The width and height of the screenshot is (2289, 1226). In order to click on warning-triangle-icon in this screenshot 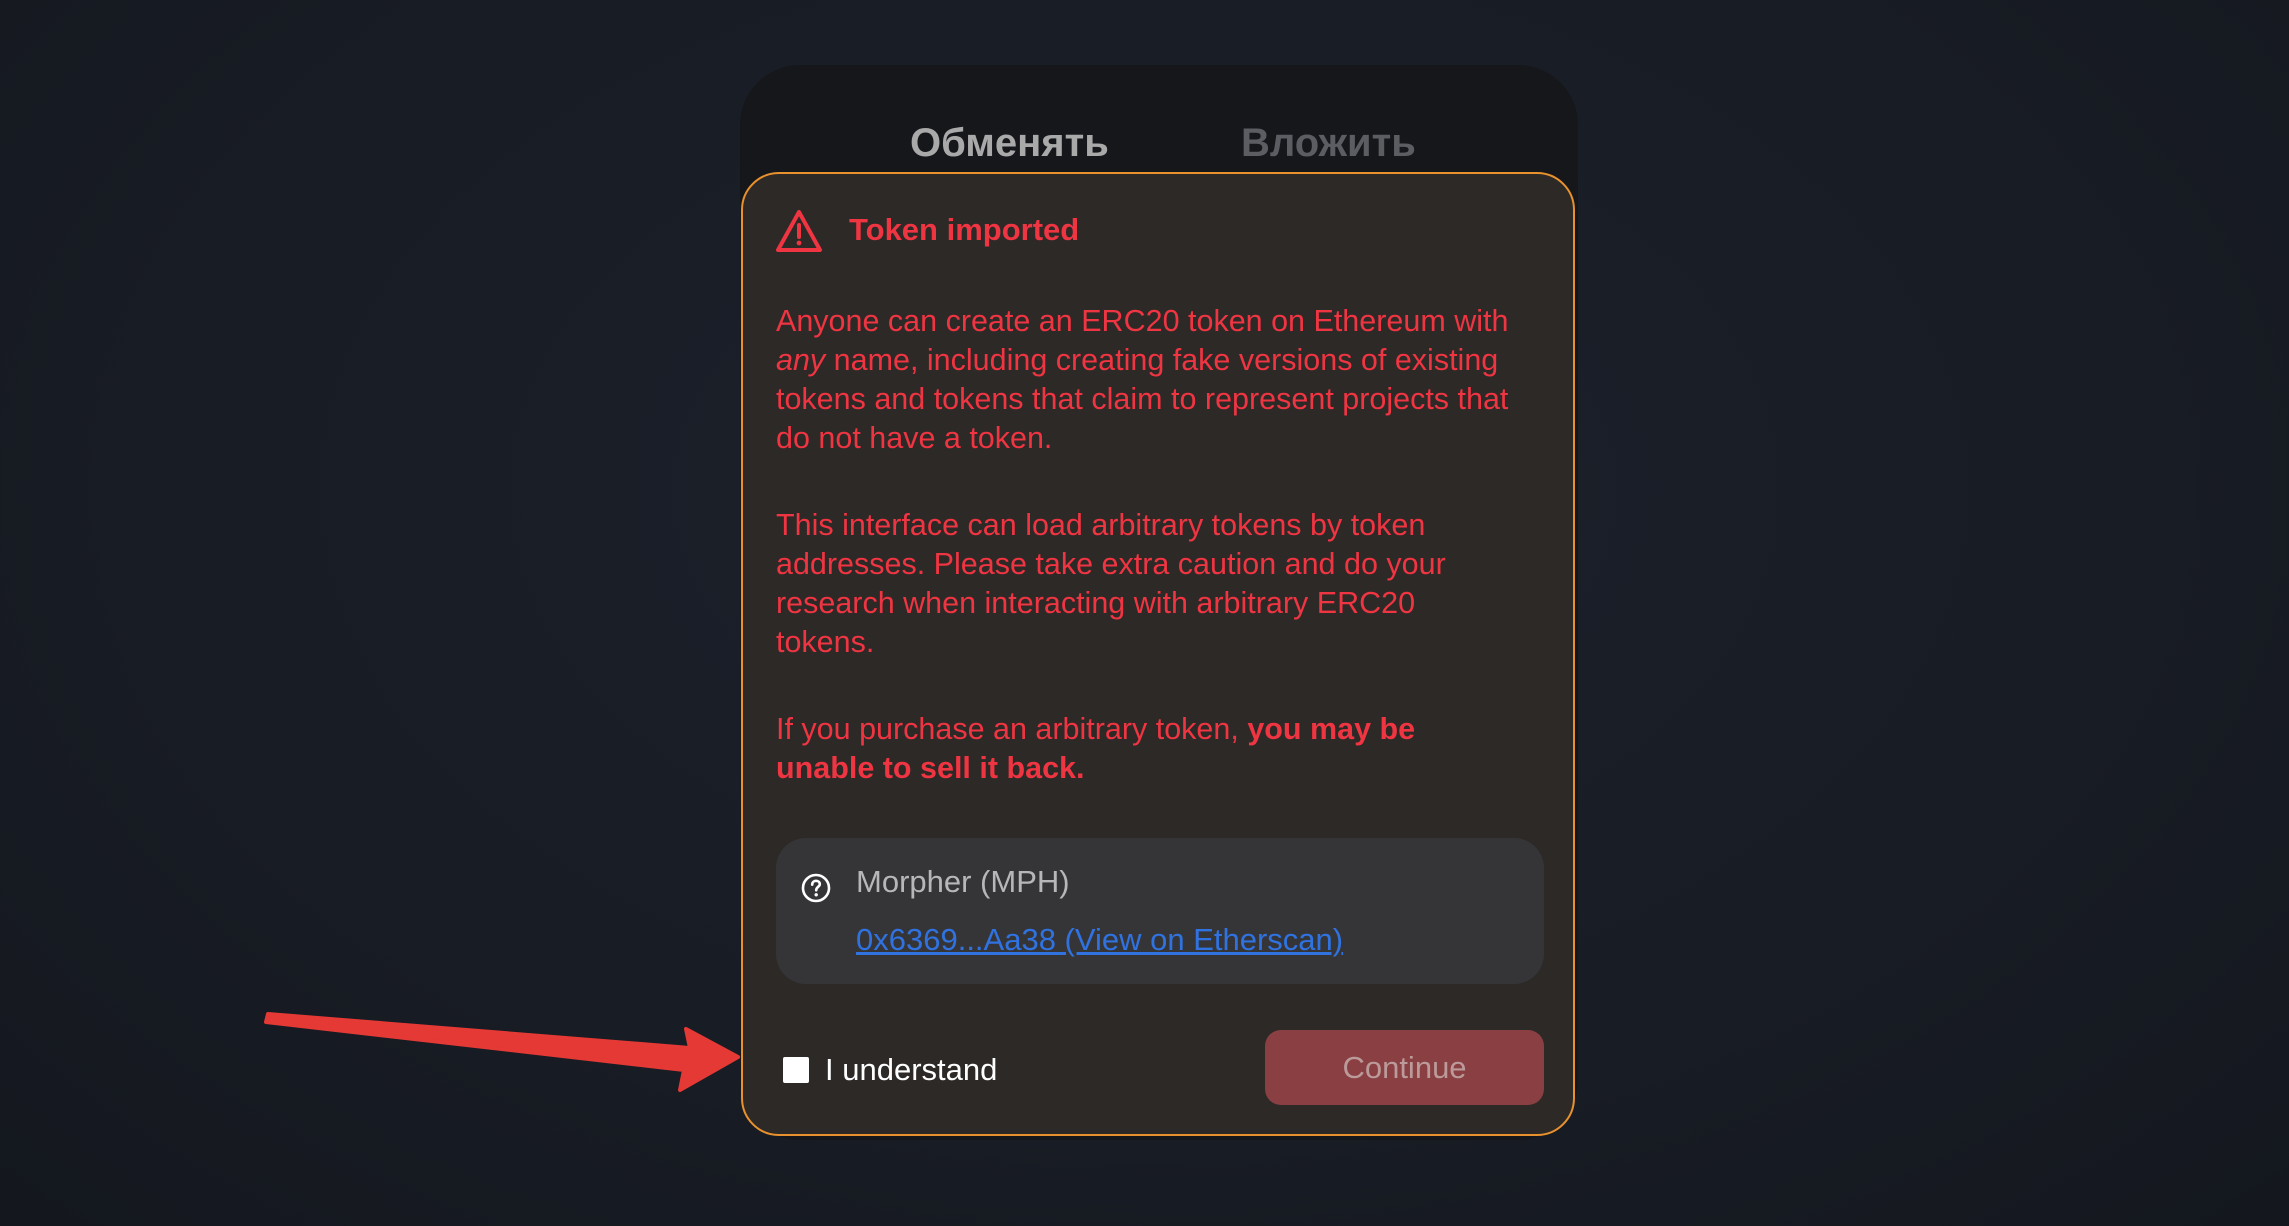, I will do `click(799, 231)`.